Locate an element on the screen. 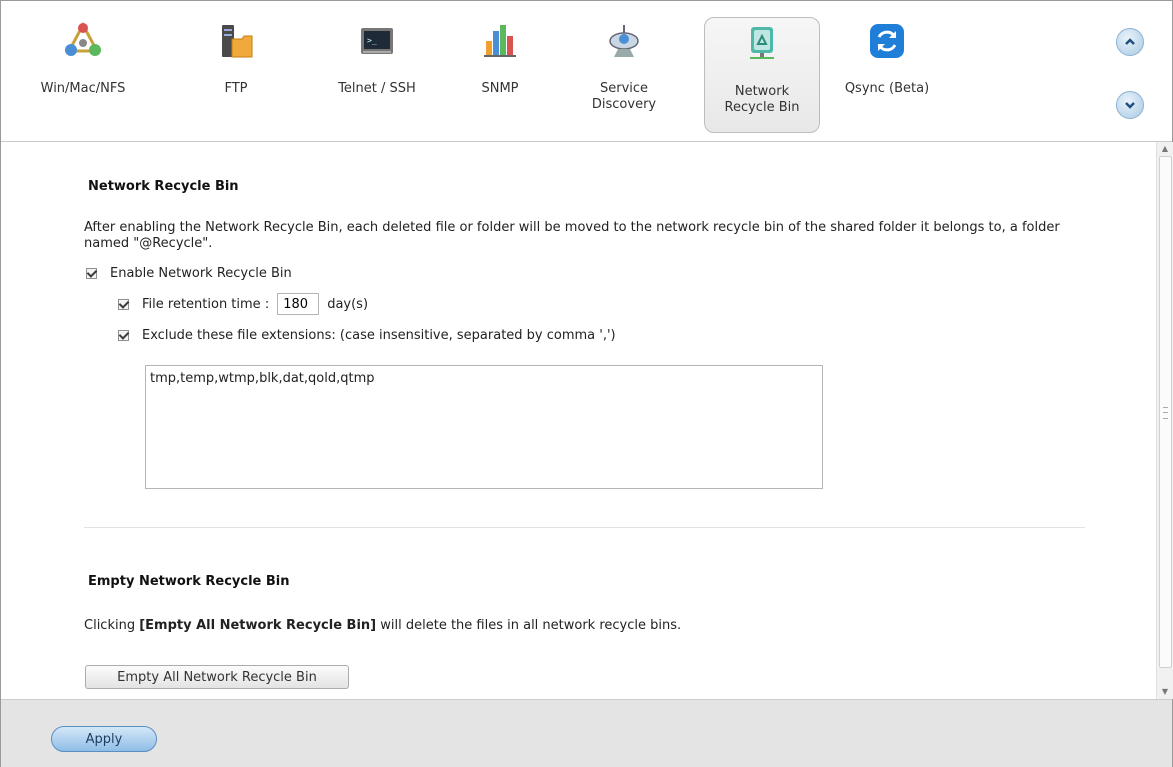  tab-label: FTP is located at coordinates (236, 88).